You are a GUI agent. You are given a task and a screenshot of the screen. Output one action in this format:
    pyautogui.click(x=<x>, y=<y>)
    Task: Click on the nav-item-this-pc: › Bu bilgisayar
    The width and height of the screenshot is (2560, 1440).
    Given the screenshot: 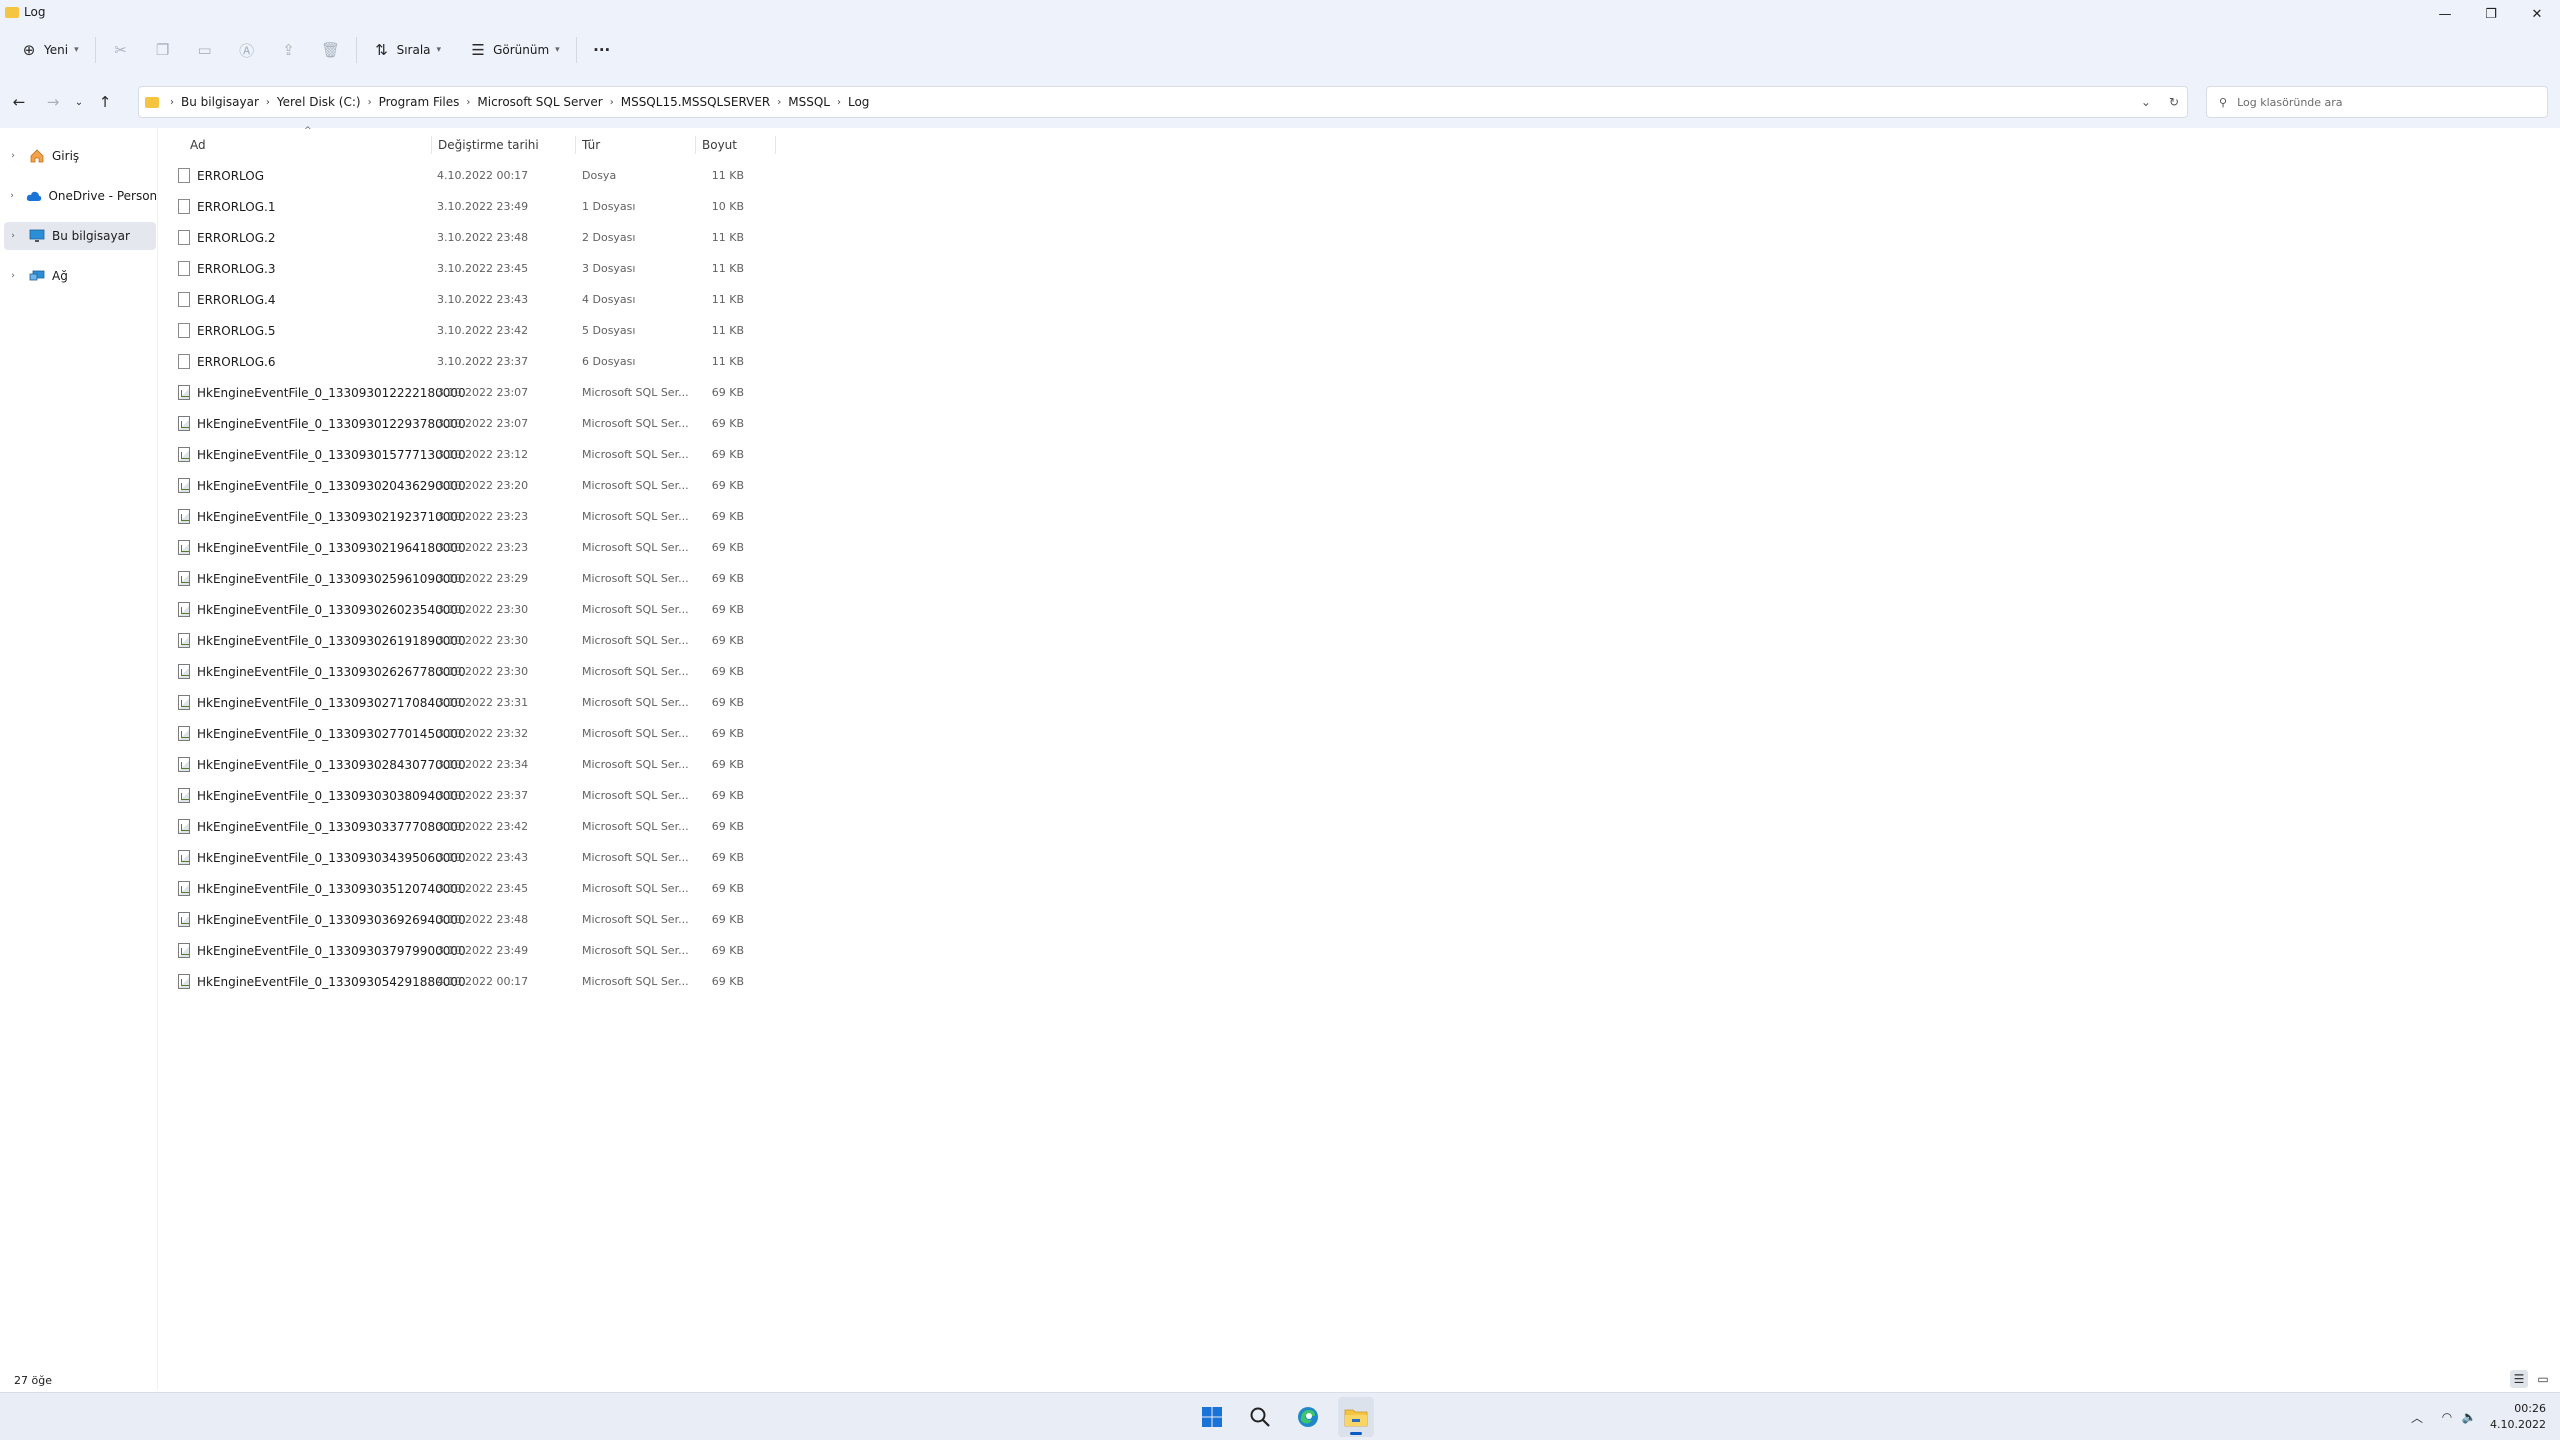 What is the action you would take?
    pyautogui.click(x=80, y=236)
    